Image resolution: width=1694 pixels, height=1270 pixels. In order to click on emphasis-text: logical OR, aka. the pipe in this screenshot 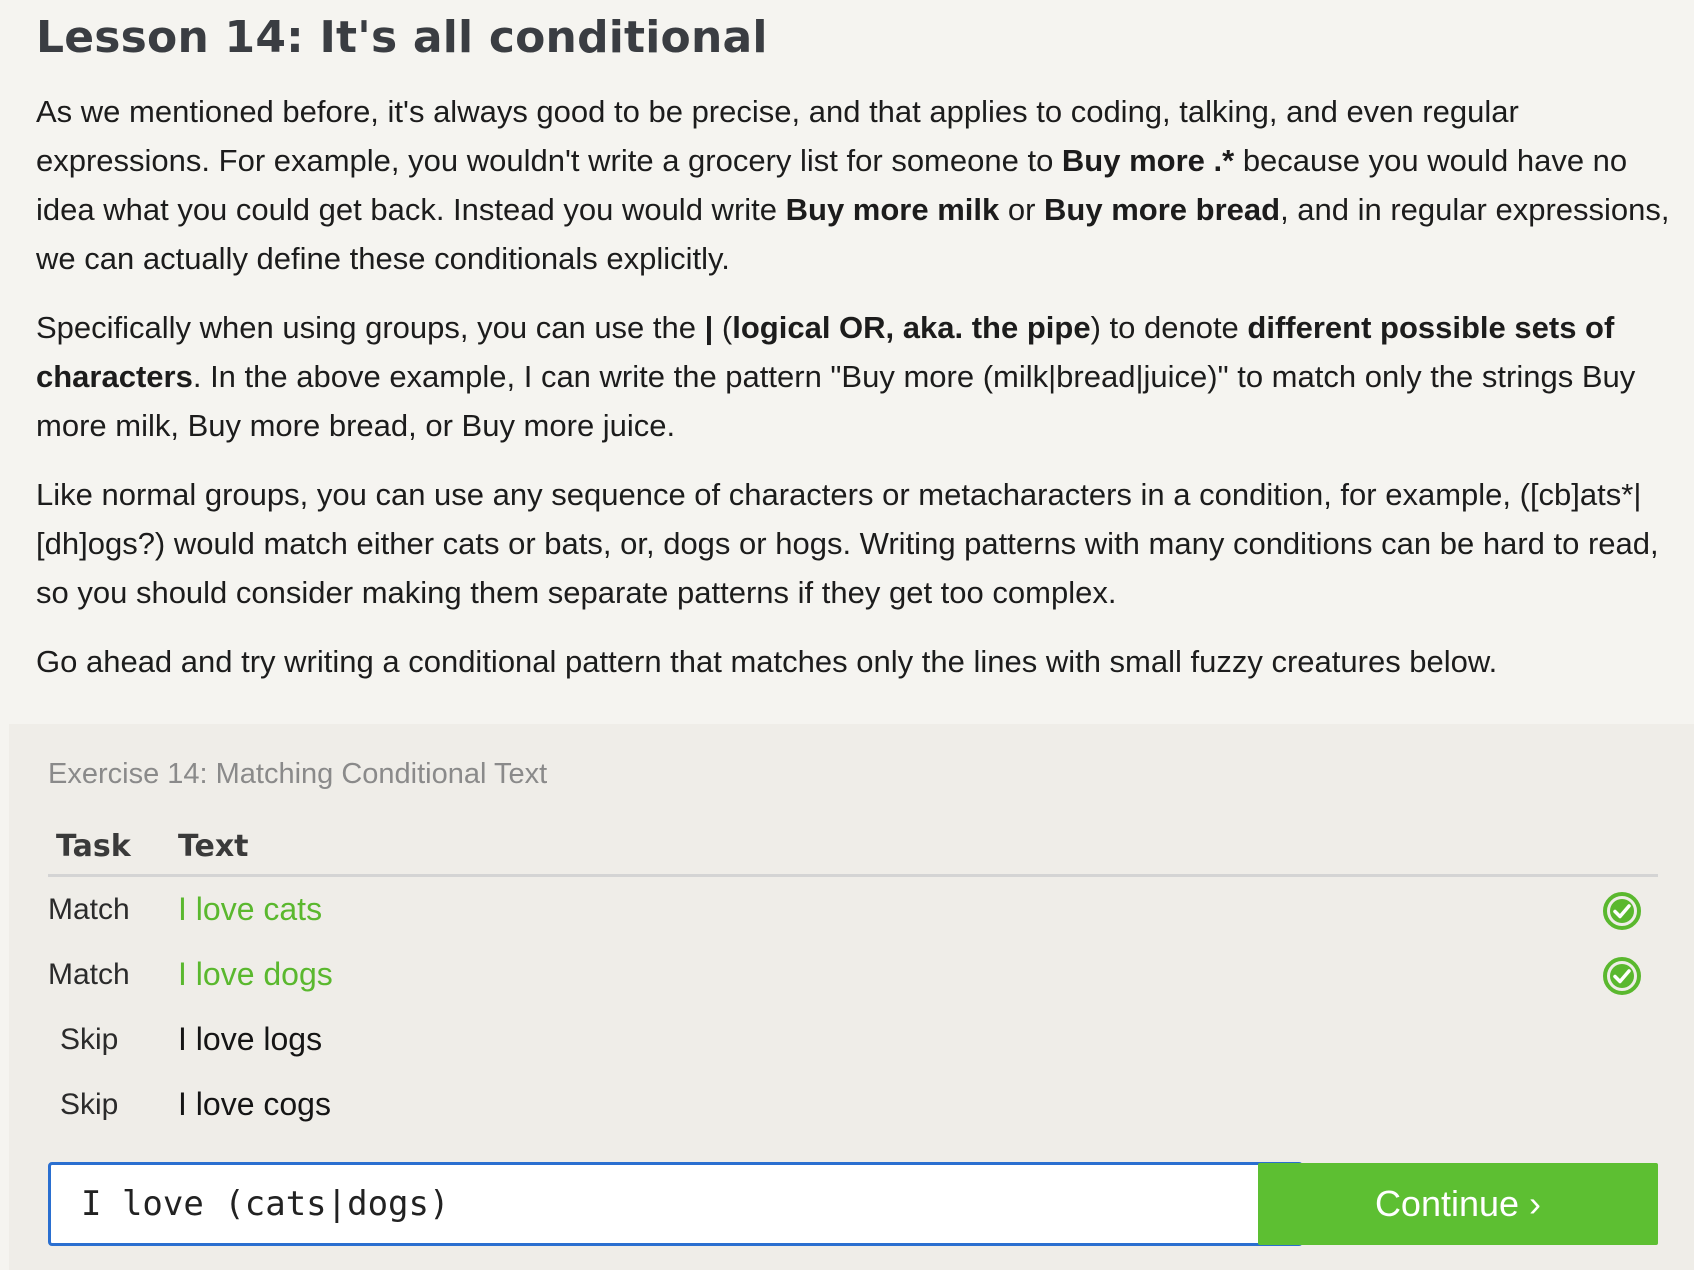, I will do `click(911, 327)`.